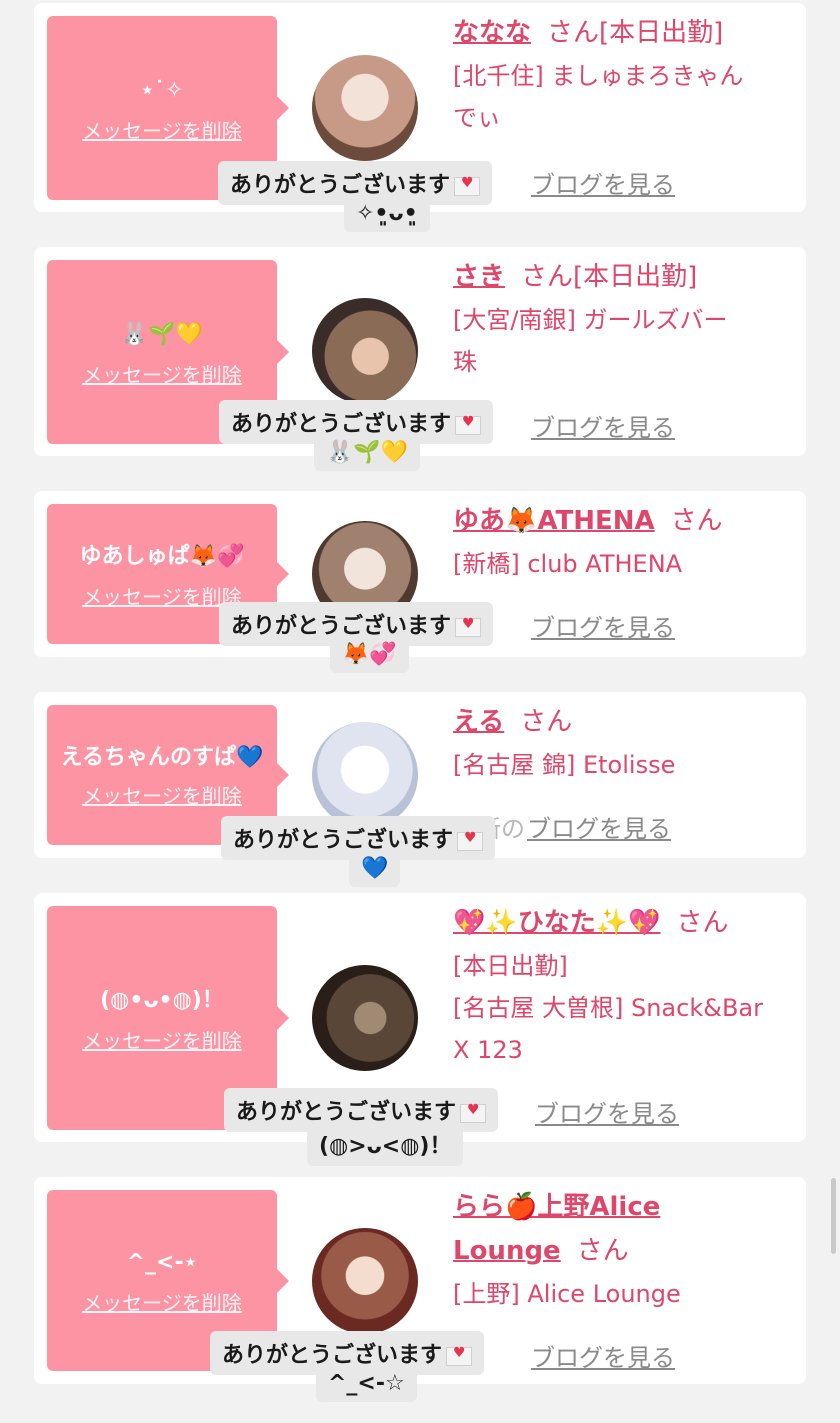 This screenshot has height=1423, width=840. I want to click on thanks-tooltip-sub: ✧•͈ᴗ•͈, so click(387, 215).